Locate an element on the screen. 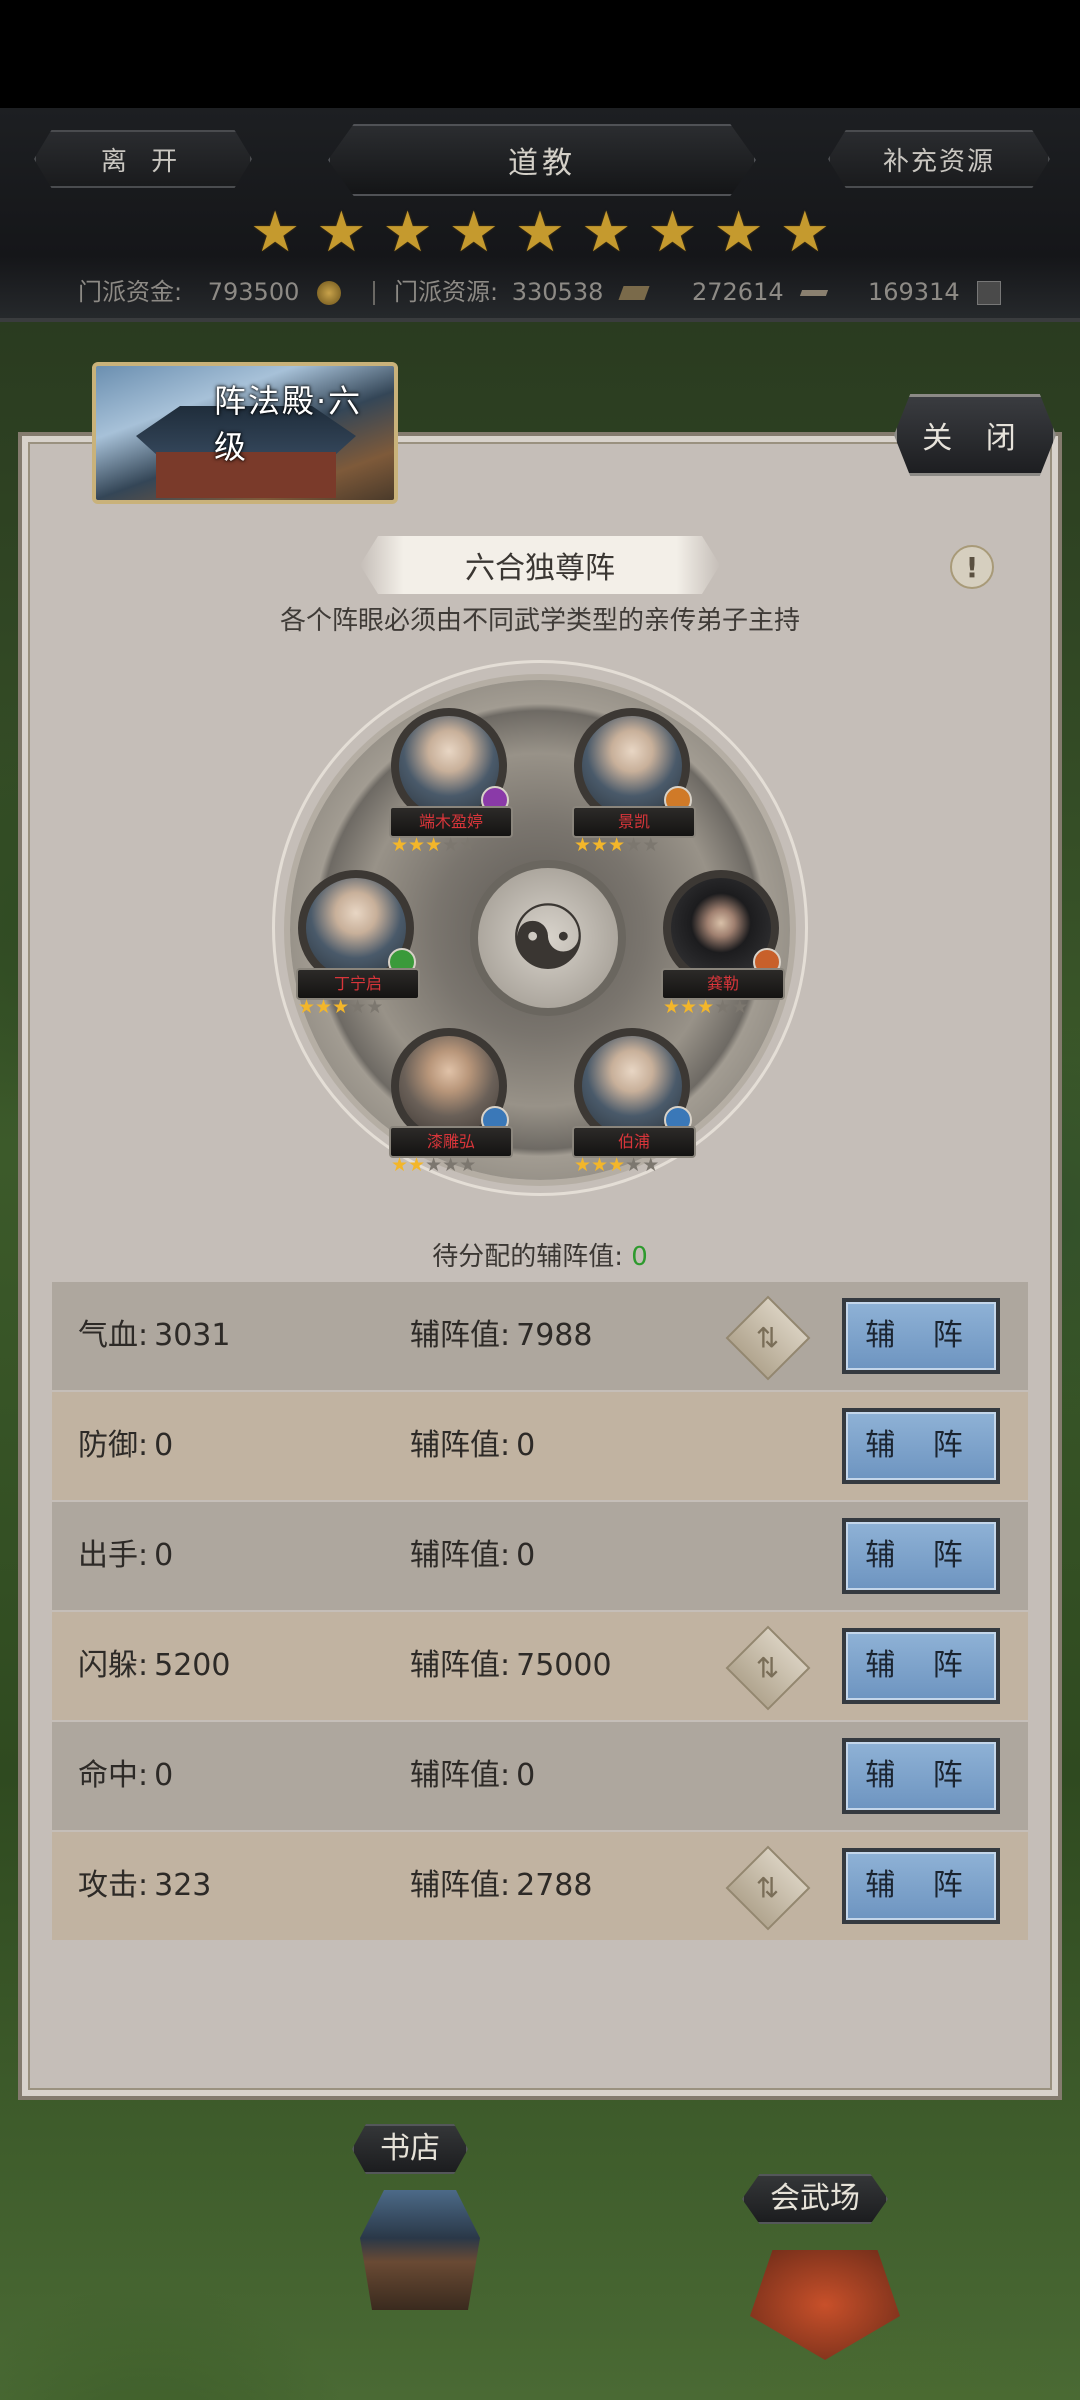  formation-hall-banner: 阵法殿·六级 is located at coordinates (245, 433).